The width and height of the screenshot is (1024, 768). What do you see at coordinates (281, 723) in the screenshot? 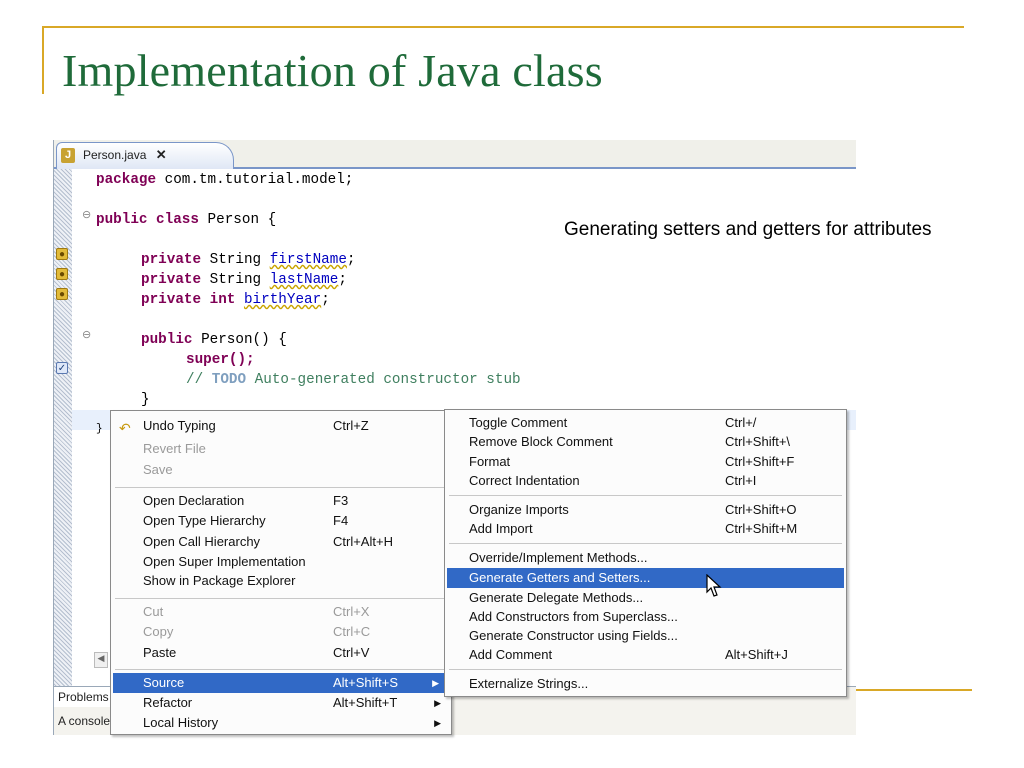
I see `menu-item-local-history: Local History ▶` at bounding box center [281, 723].